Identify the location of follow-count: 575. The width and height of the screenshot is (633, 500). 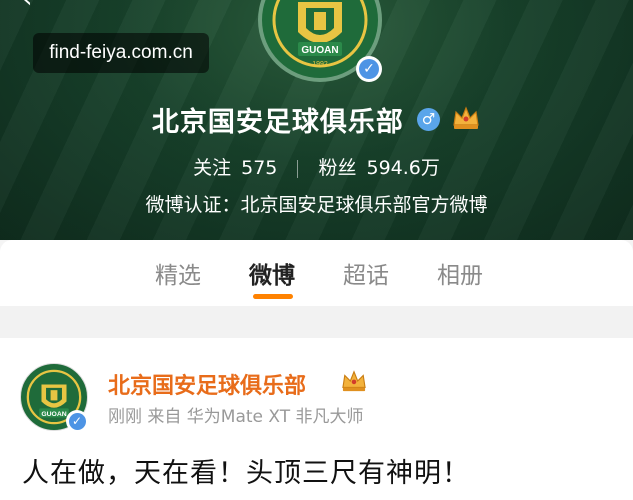
(259, 168).